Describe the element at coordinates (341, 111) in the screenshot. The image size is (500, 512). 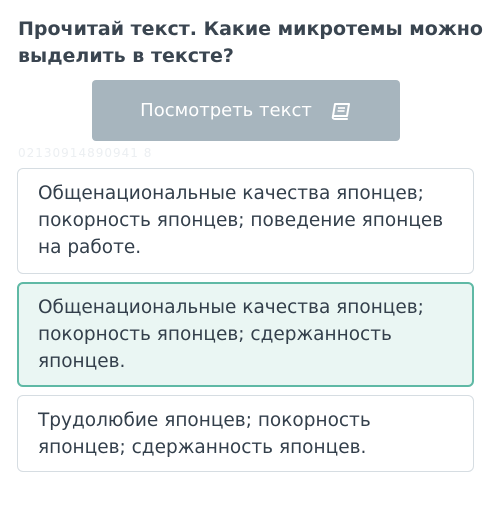
I see `book-icon` at that location.